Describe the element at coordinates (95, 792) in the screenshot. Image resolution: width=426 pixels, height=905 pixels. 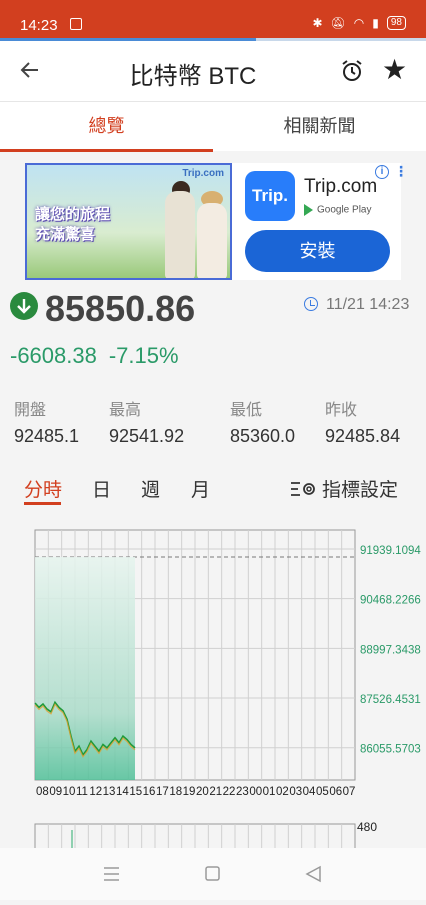
I see `chart-x-tick-label: 12` at that location.